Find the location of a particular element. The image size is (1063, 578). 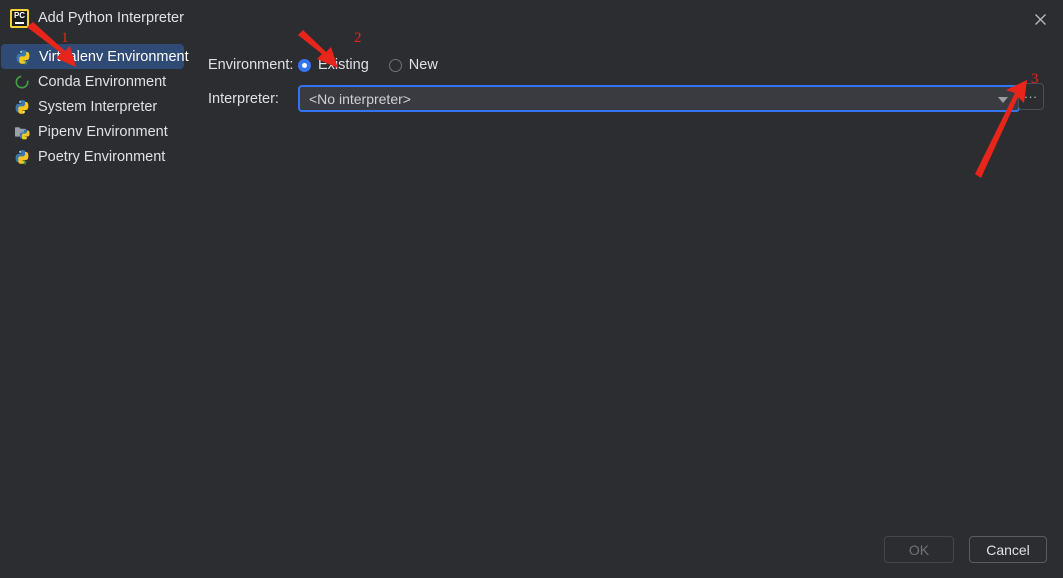

radio-existing-indicator is located at coordinates (304, 65).